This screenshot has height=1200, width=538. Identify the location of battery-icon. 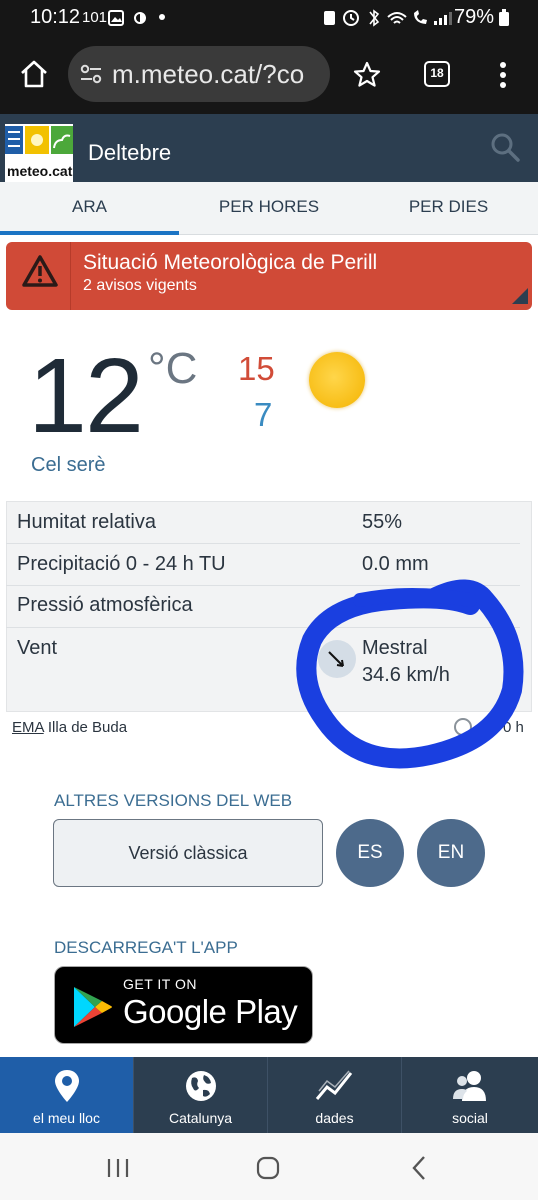
(504, 17).